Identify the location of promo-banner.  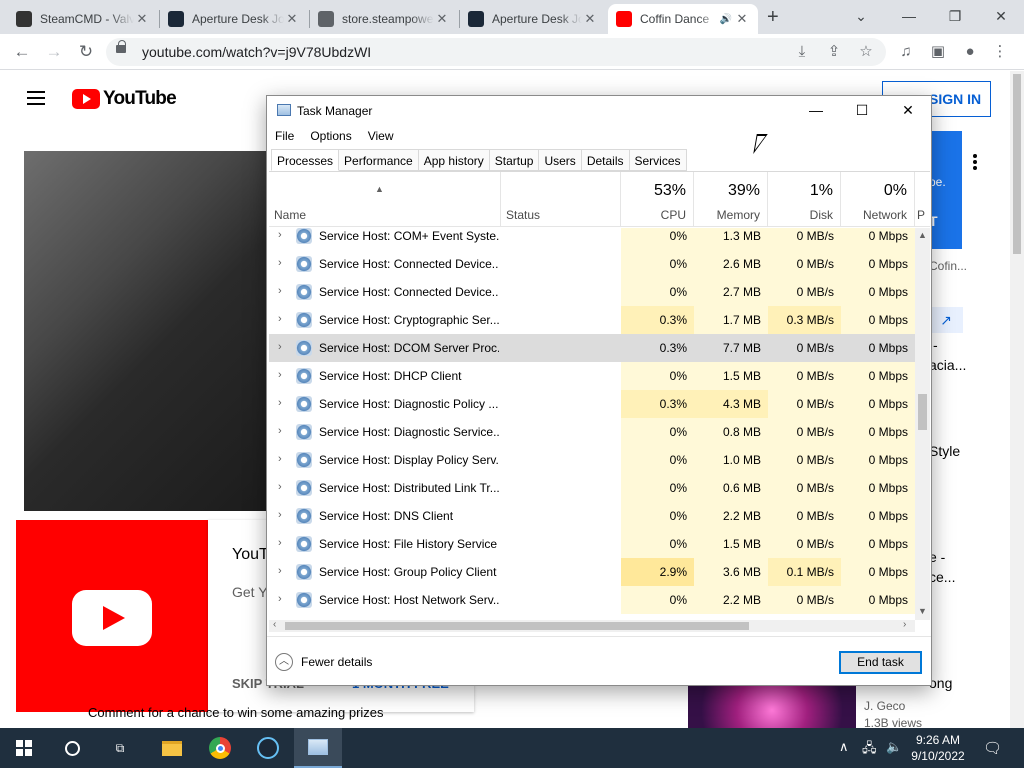
(945, 190).